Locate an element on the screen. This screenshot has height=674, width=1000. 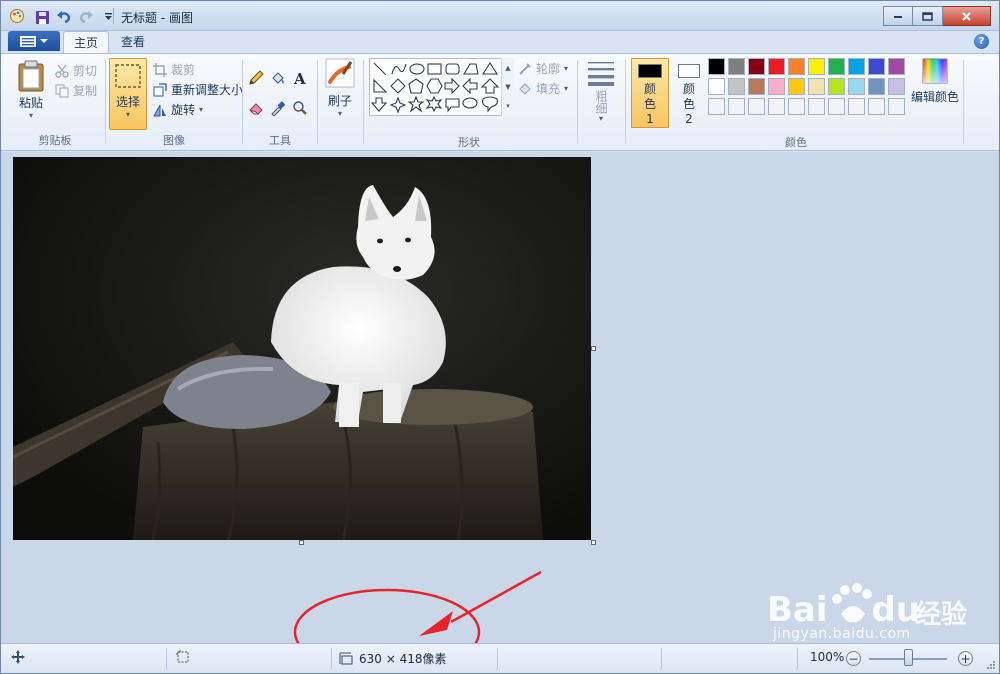
cut-button: 剪切 is located at coordinates (76, 70).